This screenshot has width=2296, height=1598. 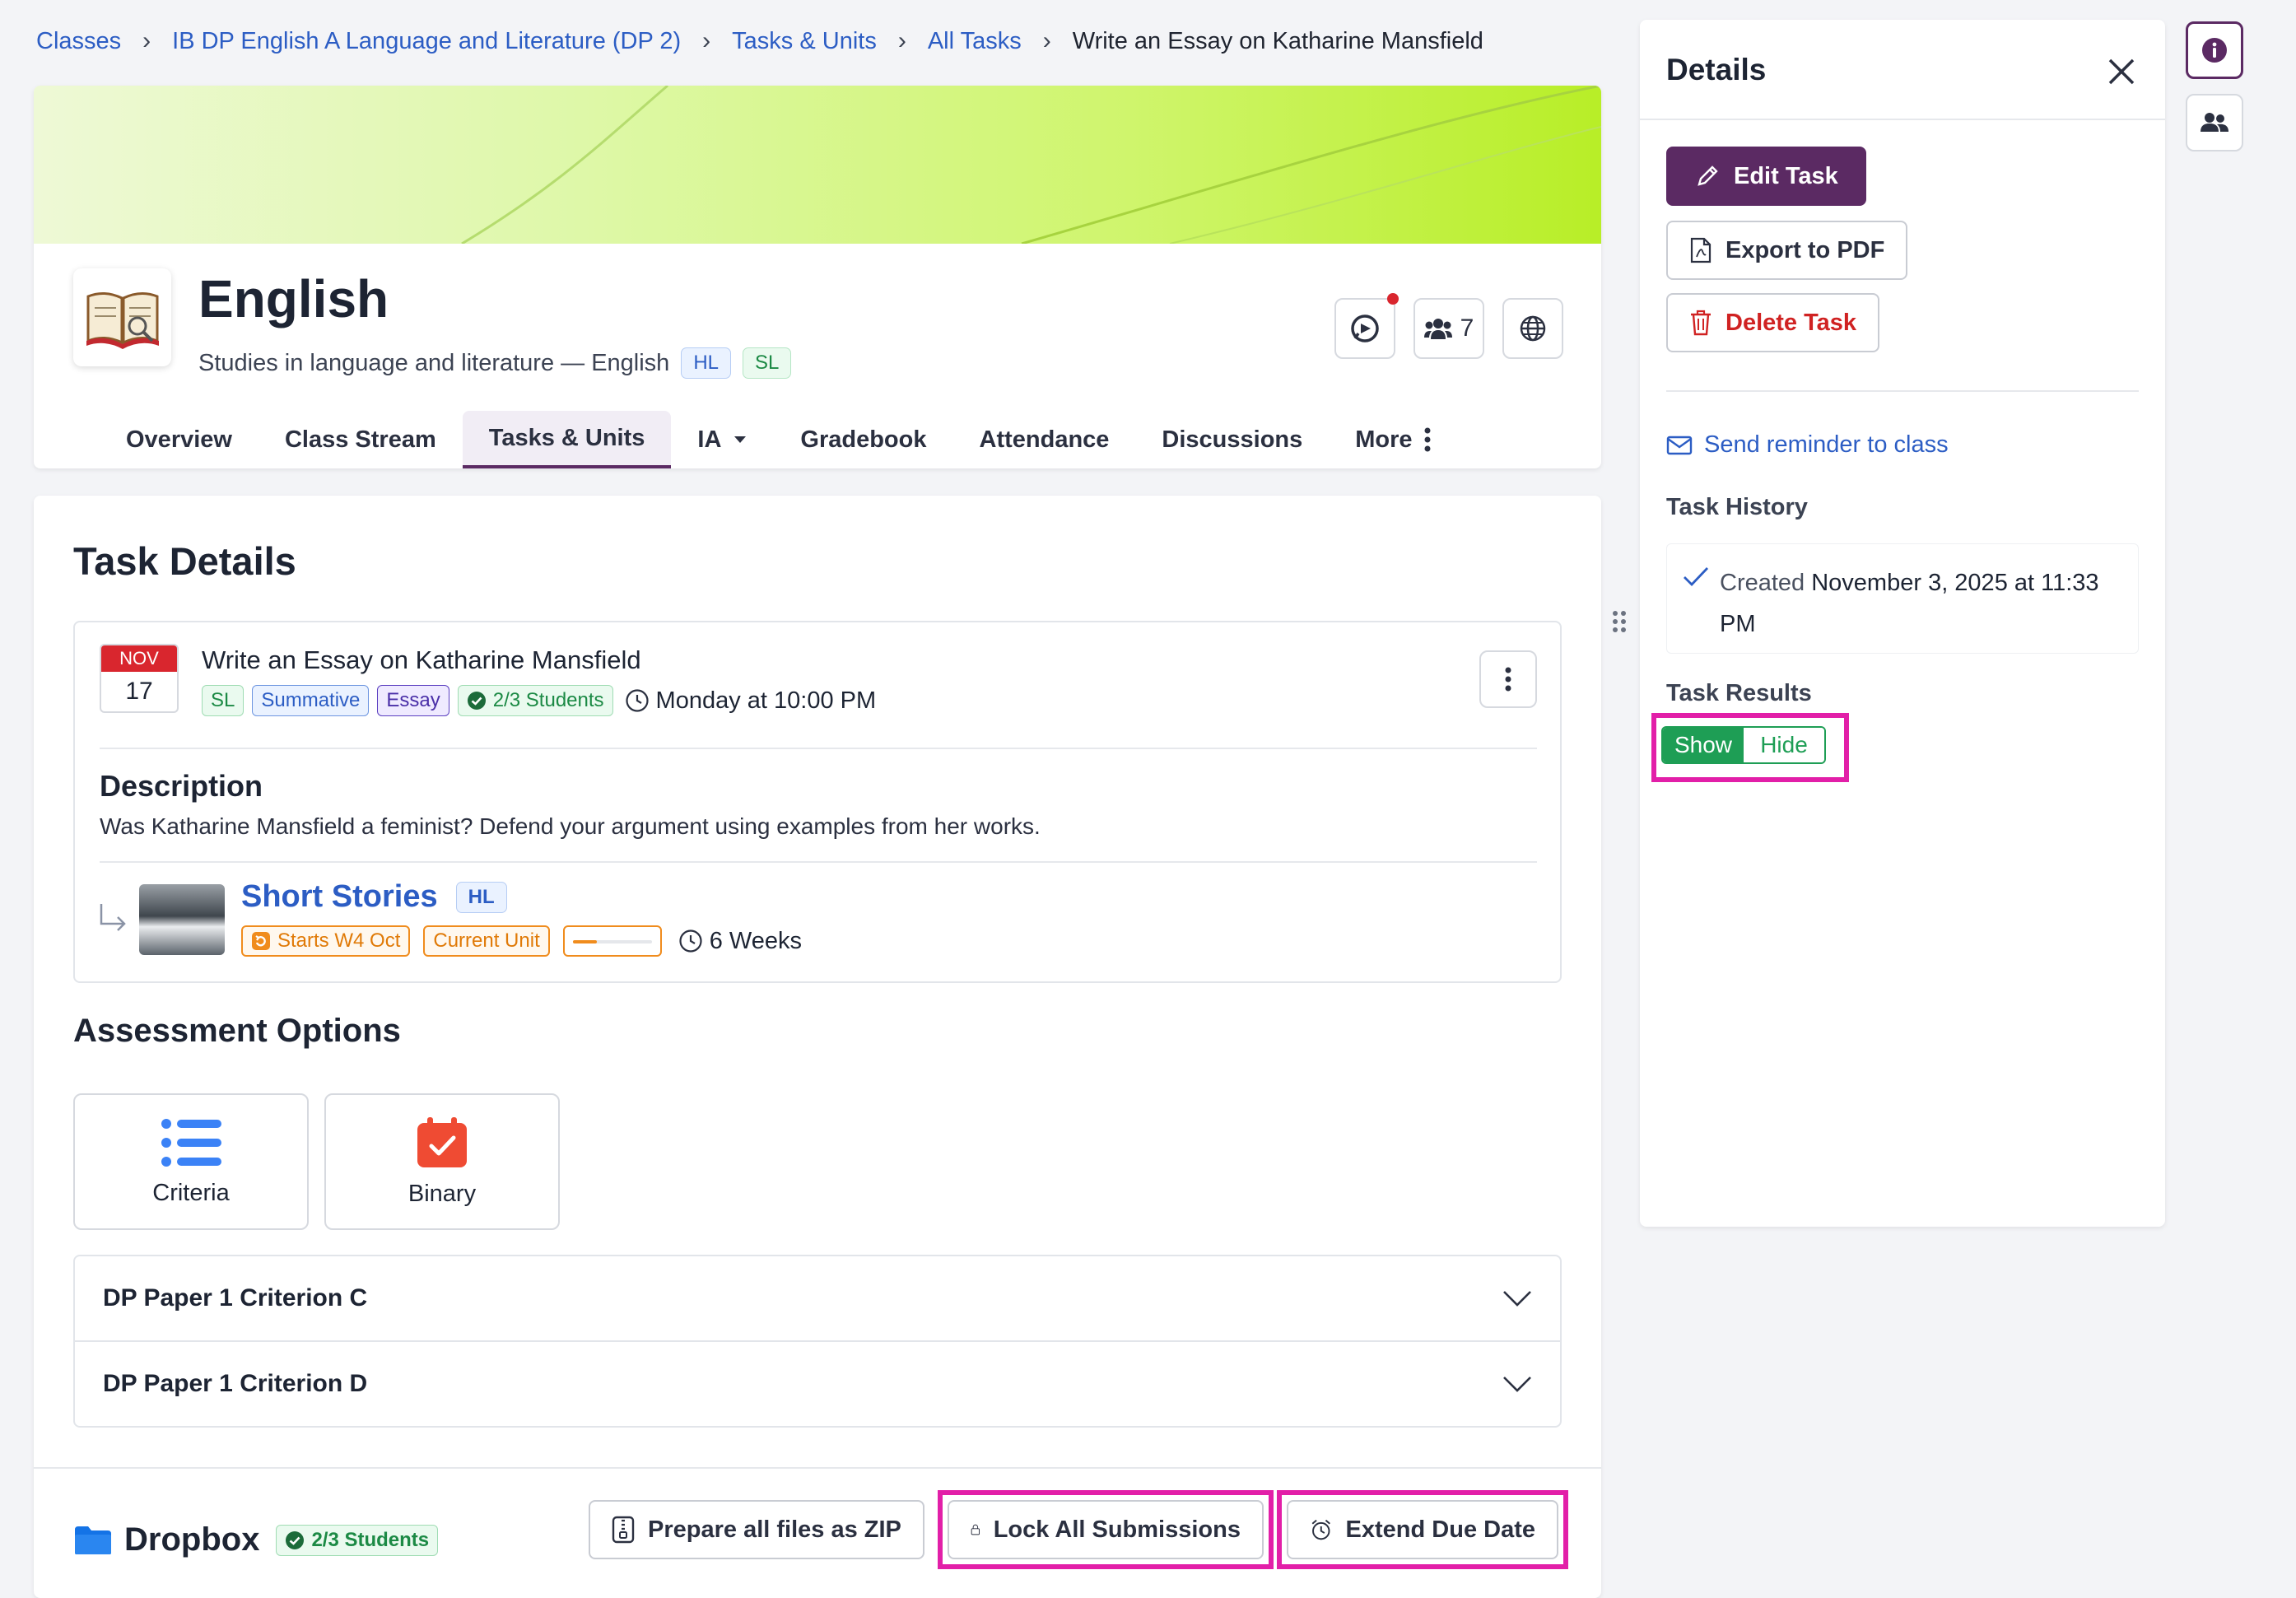 I want to click on tab-attendance: Attendance, so click(x=1044, y=439).